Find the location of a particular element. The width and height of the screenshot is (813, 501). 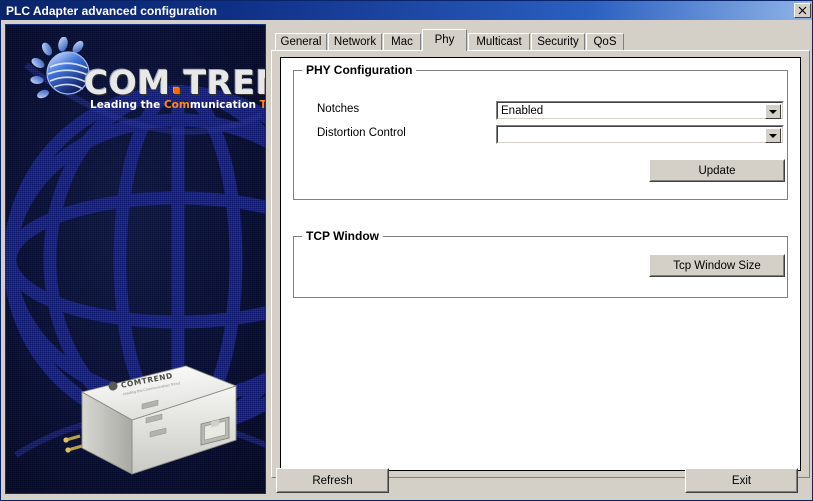

tcp-window-group: TCP Window Tcp Window Size is located at coordinates (540, 263).